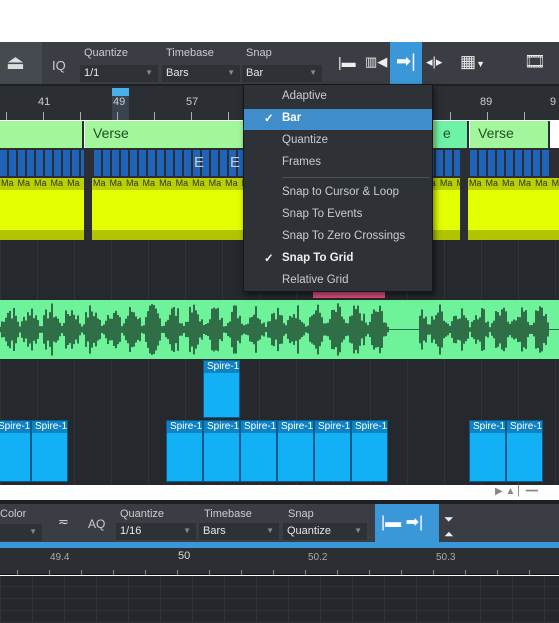  I want to click on menu-item: Quantize, so click(338, 141).